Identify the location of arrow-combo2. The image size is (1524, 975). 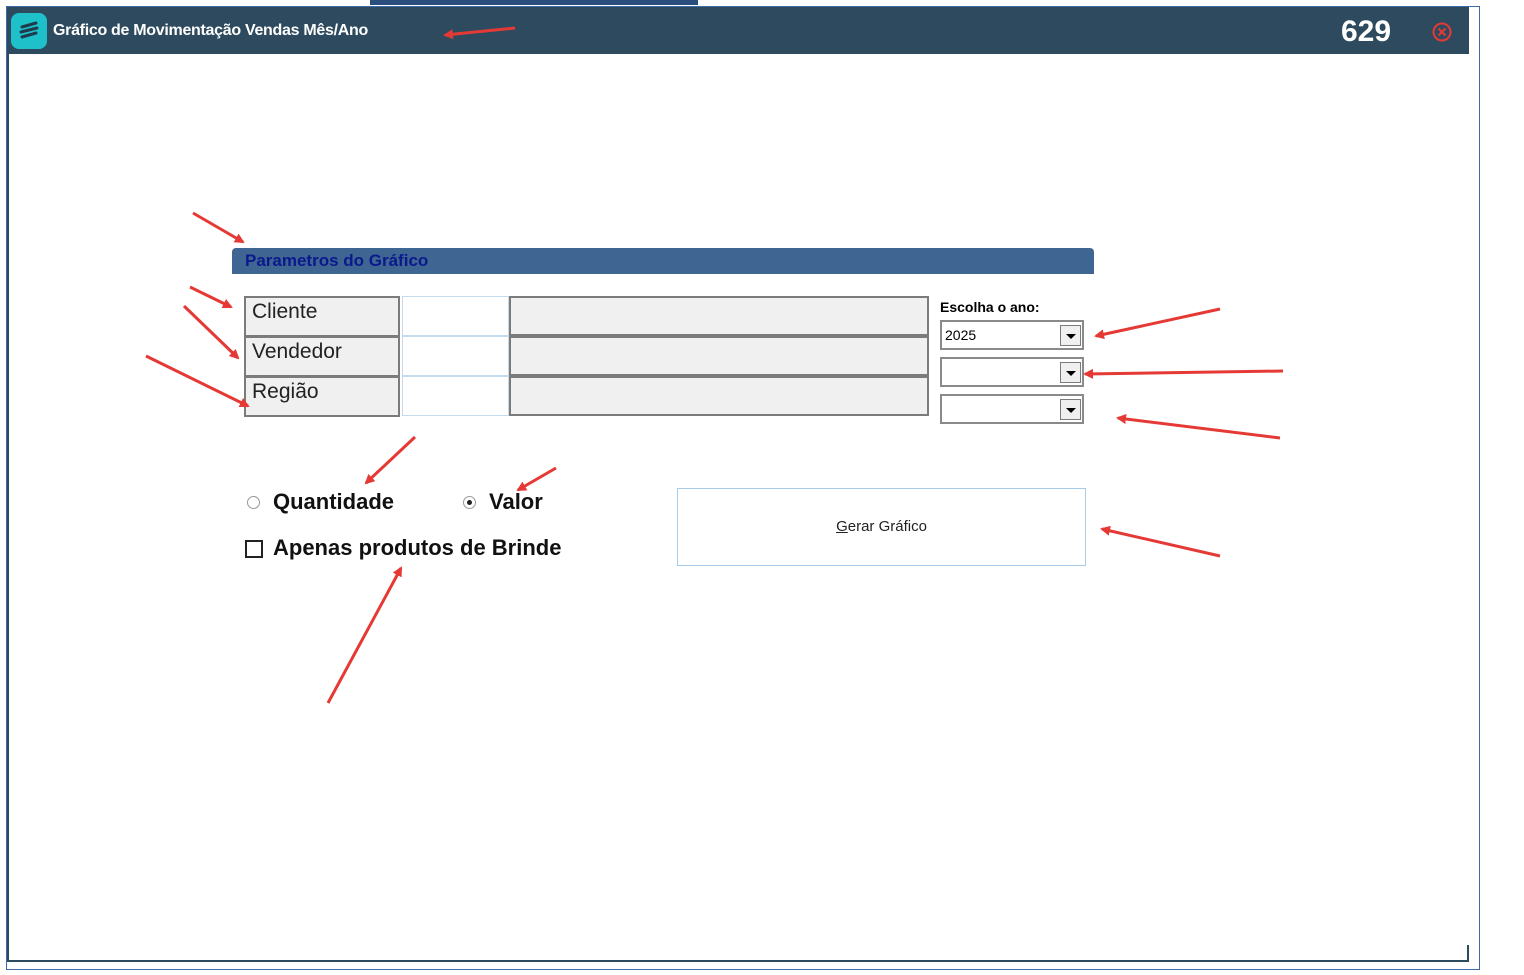
(1183, 373).